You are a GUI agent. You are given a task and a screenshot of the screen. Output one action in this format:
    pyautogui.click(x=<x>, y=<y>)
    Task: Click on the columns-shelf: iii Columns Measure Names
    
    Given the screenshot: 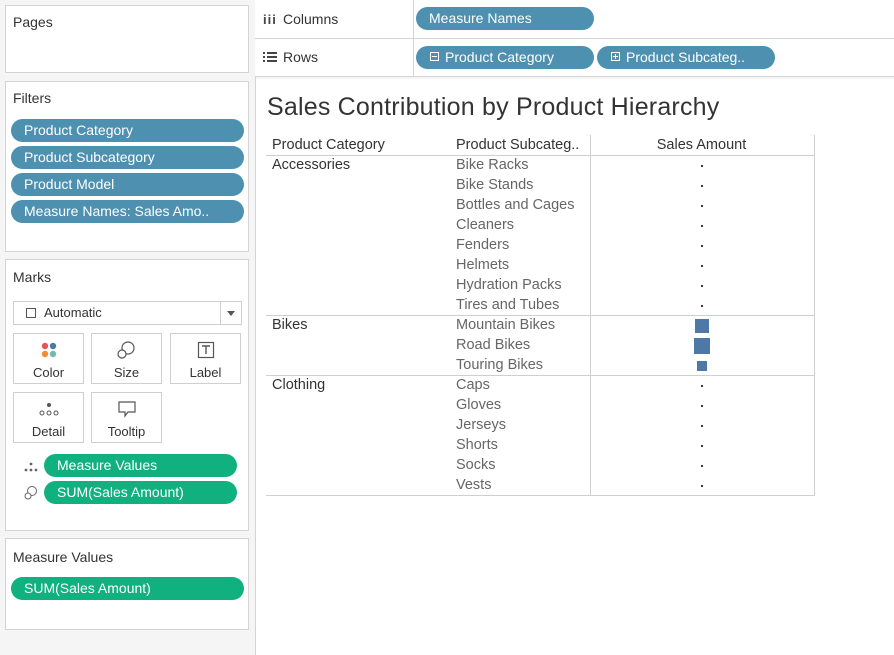 What is the action you would take?
    pyautogui.click(x=574, y=19)
    